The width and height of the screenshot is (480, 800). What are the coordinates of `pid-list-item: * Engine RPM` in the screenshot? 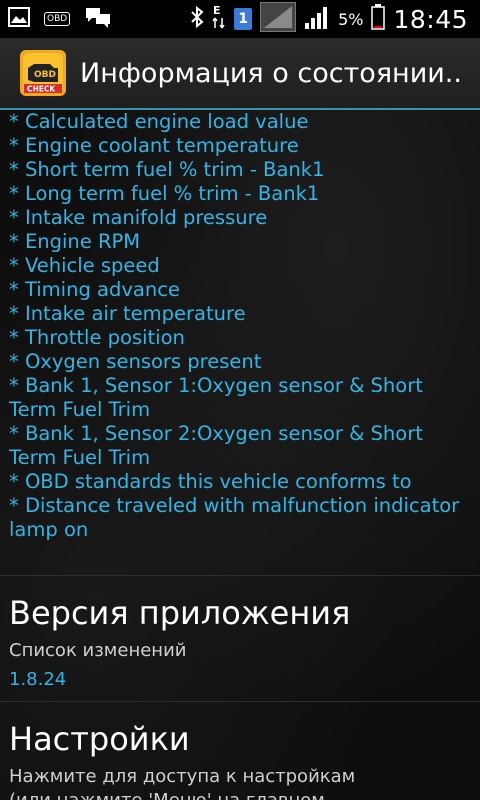 It's located at (75, 241).